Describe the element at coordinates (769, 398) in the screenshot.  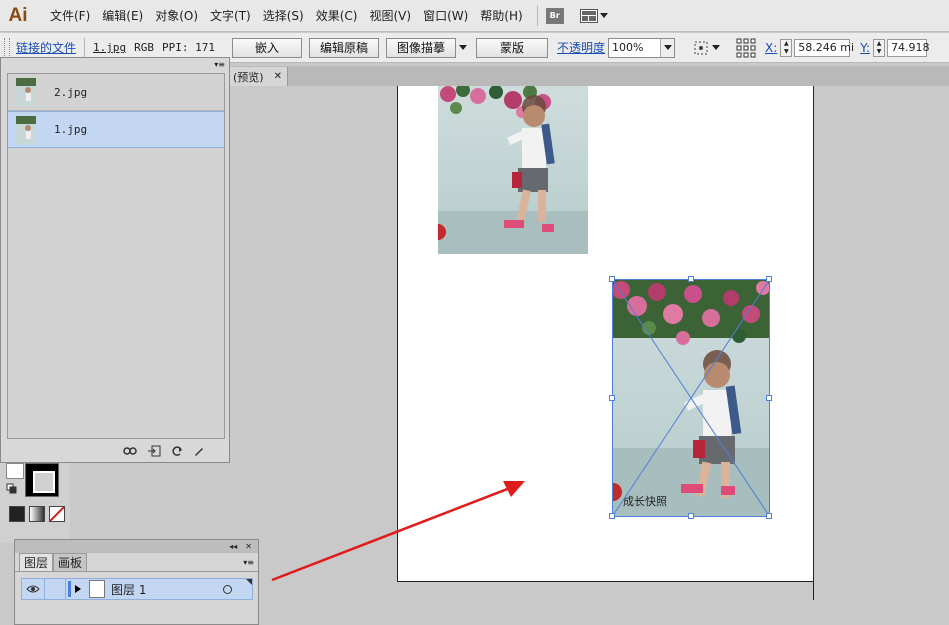
I see `resize-handle-e` at that location.